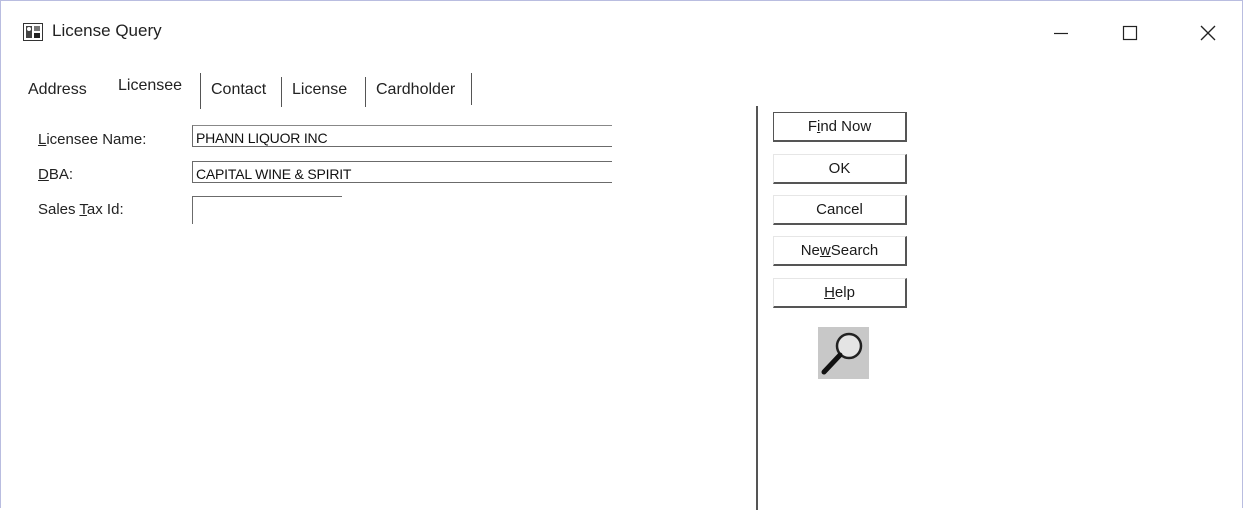  I want to click on cancel-button: Cancel, so click(840, 210).